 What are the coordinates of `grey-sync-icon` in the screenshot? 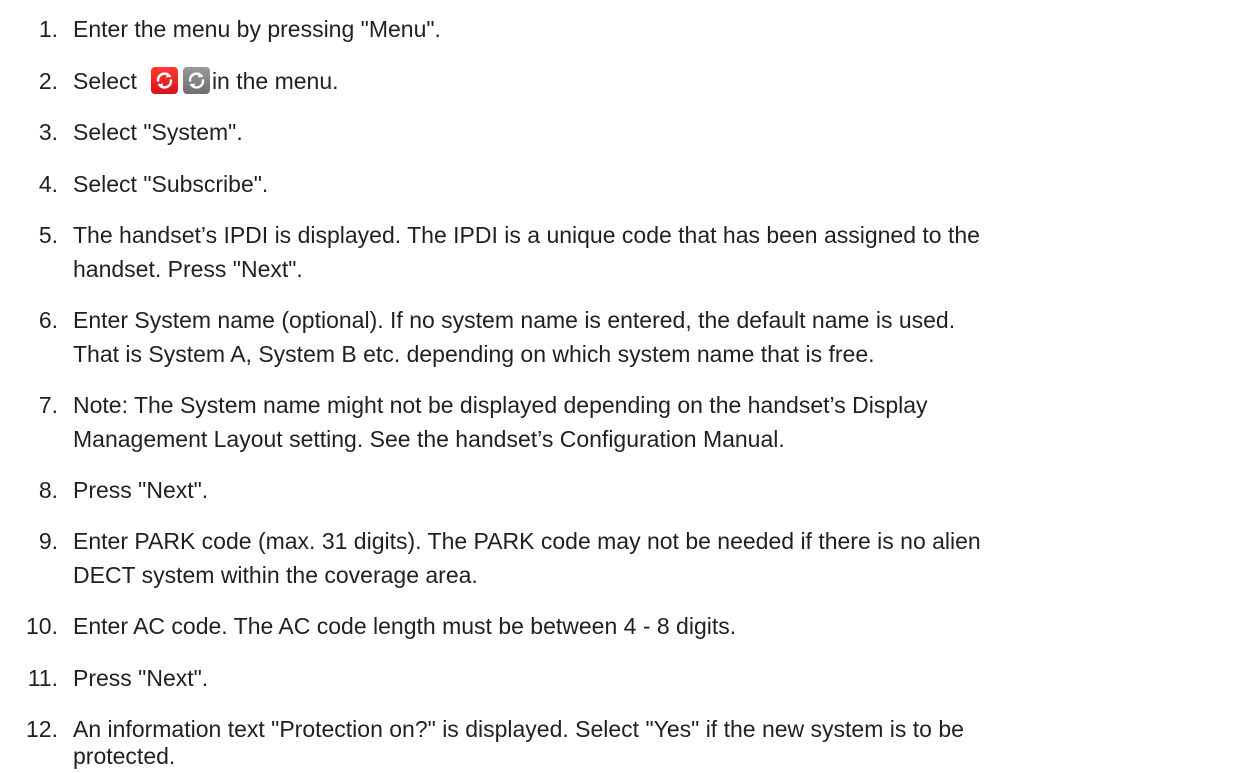 It's located at (196, 80).